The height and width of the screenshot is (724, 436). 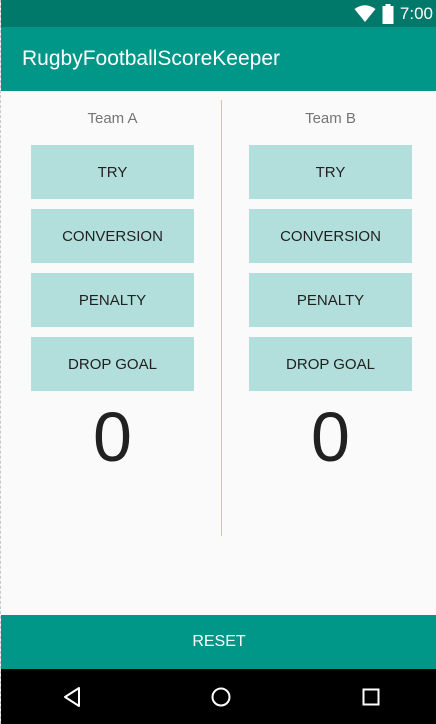 I want to click on status-bar: 7:00, so click(x=218, y=13).